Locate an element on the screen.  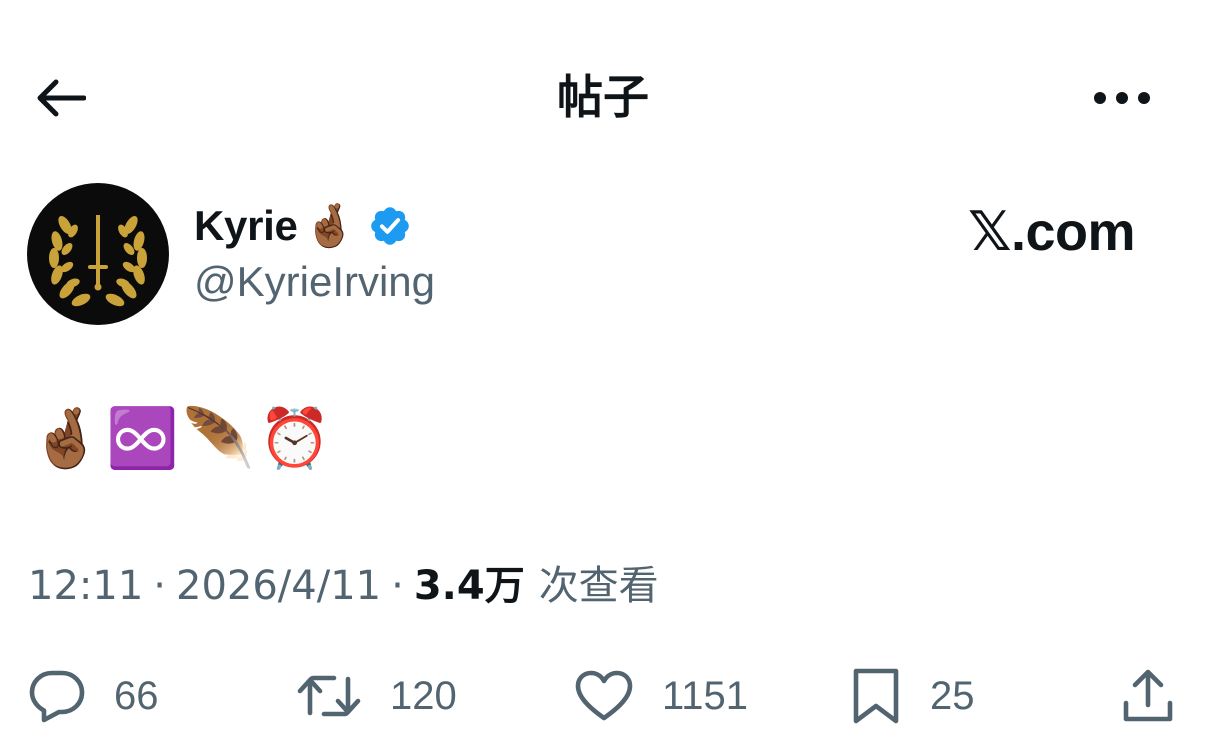
reply-button: 66 is located at coordinates (93, 696).